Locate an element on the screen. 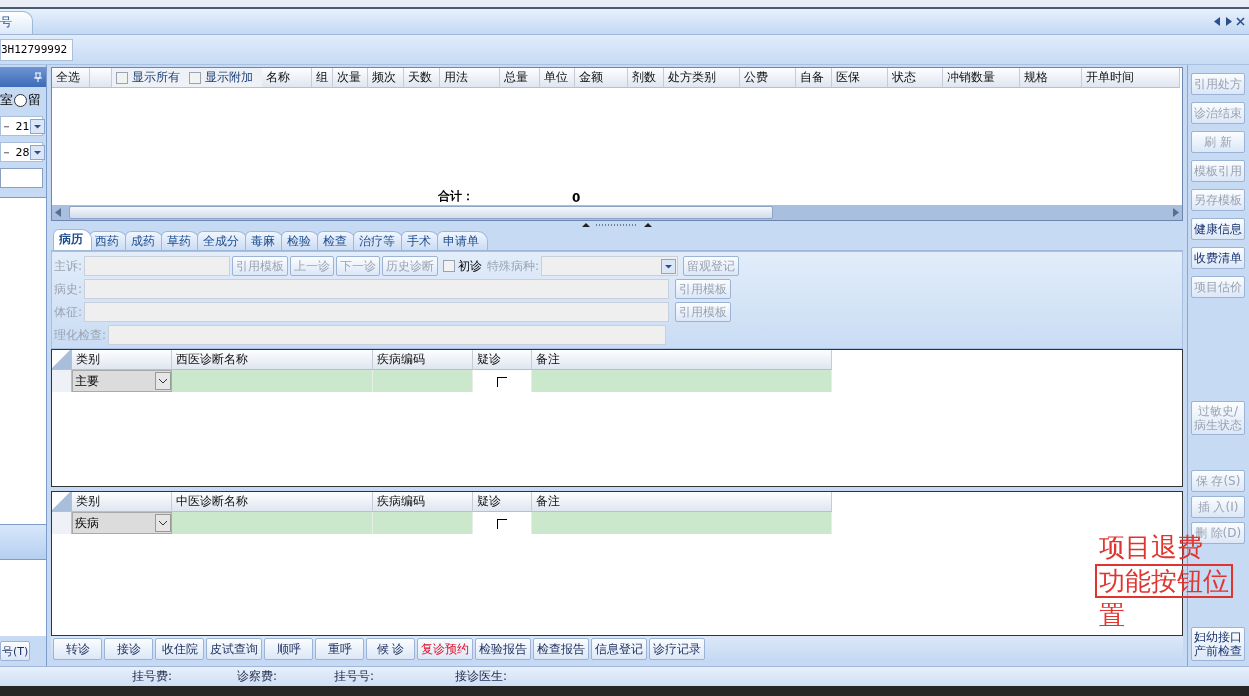 The image size is (1249, 696). side-button: 妇幼接口产前检查 is located at coordinates (1218, 644).